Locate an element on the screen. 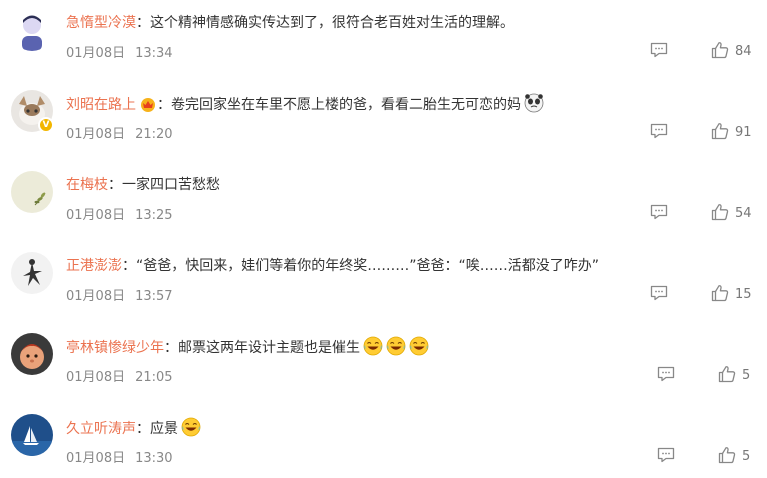  comment-text: 邮票这两年设计主题也是催生 is located at coordinates (269, 348).